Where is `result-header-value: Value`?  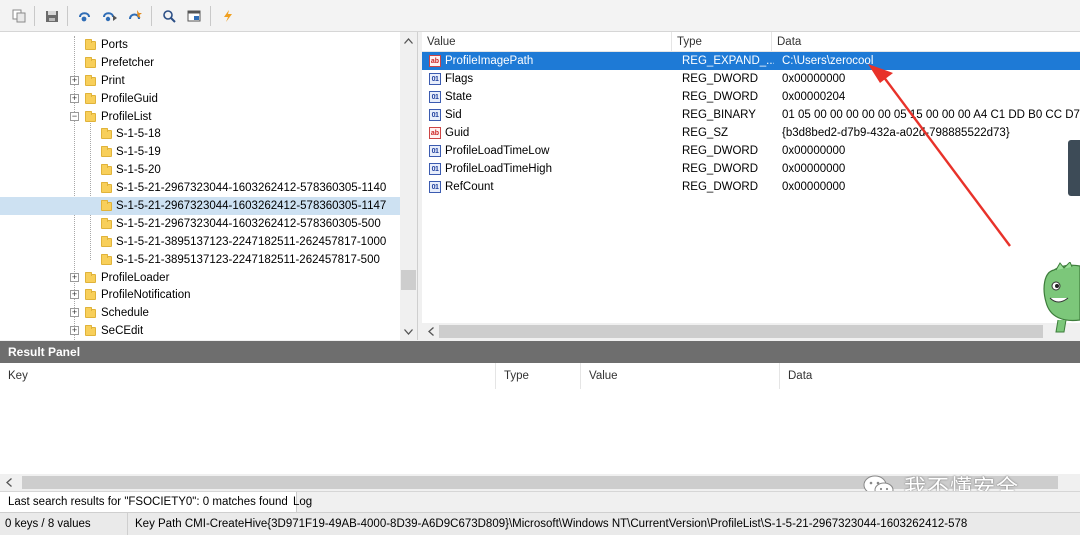 result-header-value: Value is located at coordinates (680, 376).